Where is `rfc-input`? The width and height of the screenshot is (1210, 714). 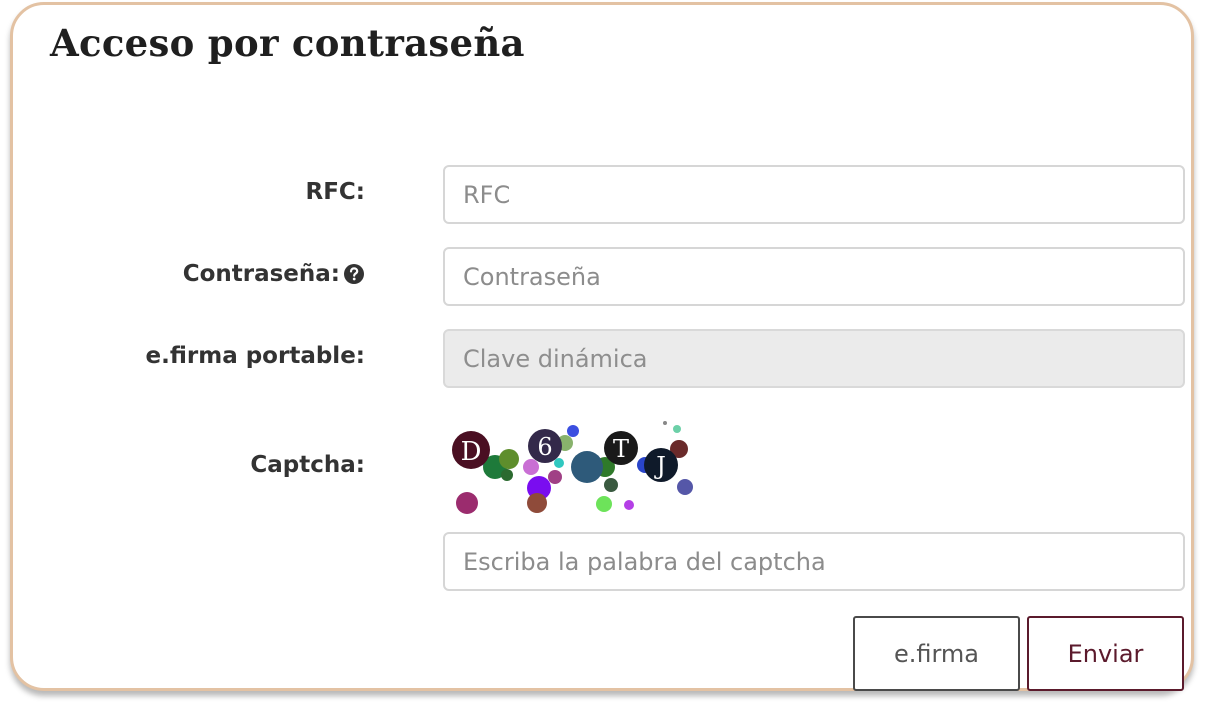 rfc-input is located at coordinates (814, 194).